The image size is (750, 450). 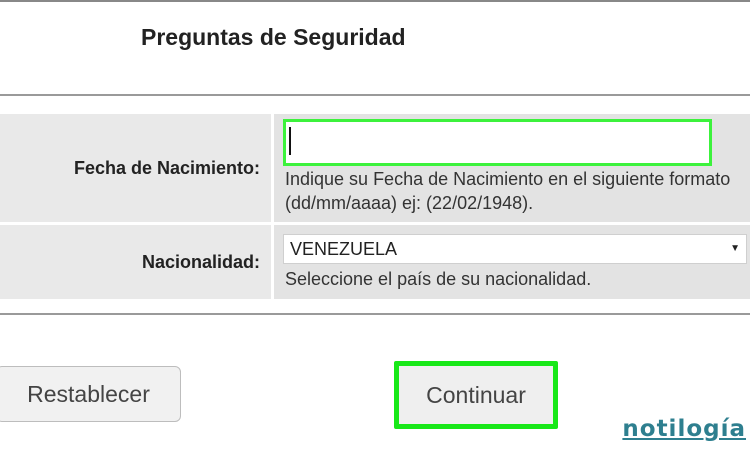 What do you see at coordinates (375, 1) in the screenshot?
I see `top-border` at bounding box center [375, 1].